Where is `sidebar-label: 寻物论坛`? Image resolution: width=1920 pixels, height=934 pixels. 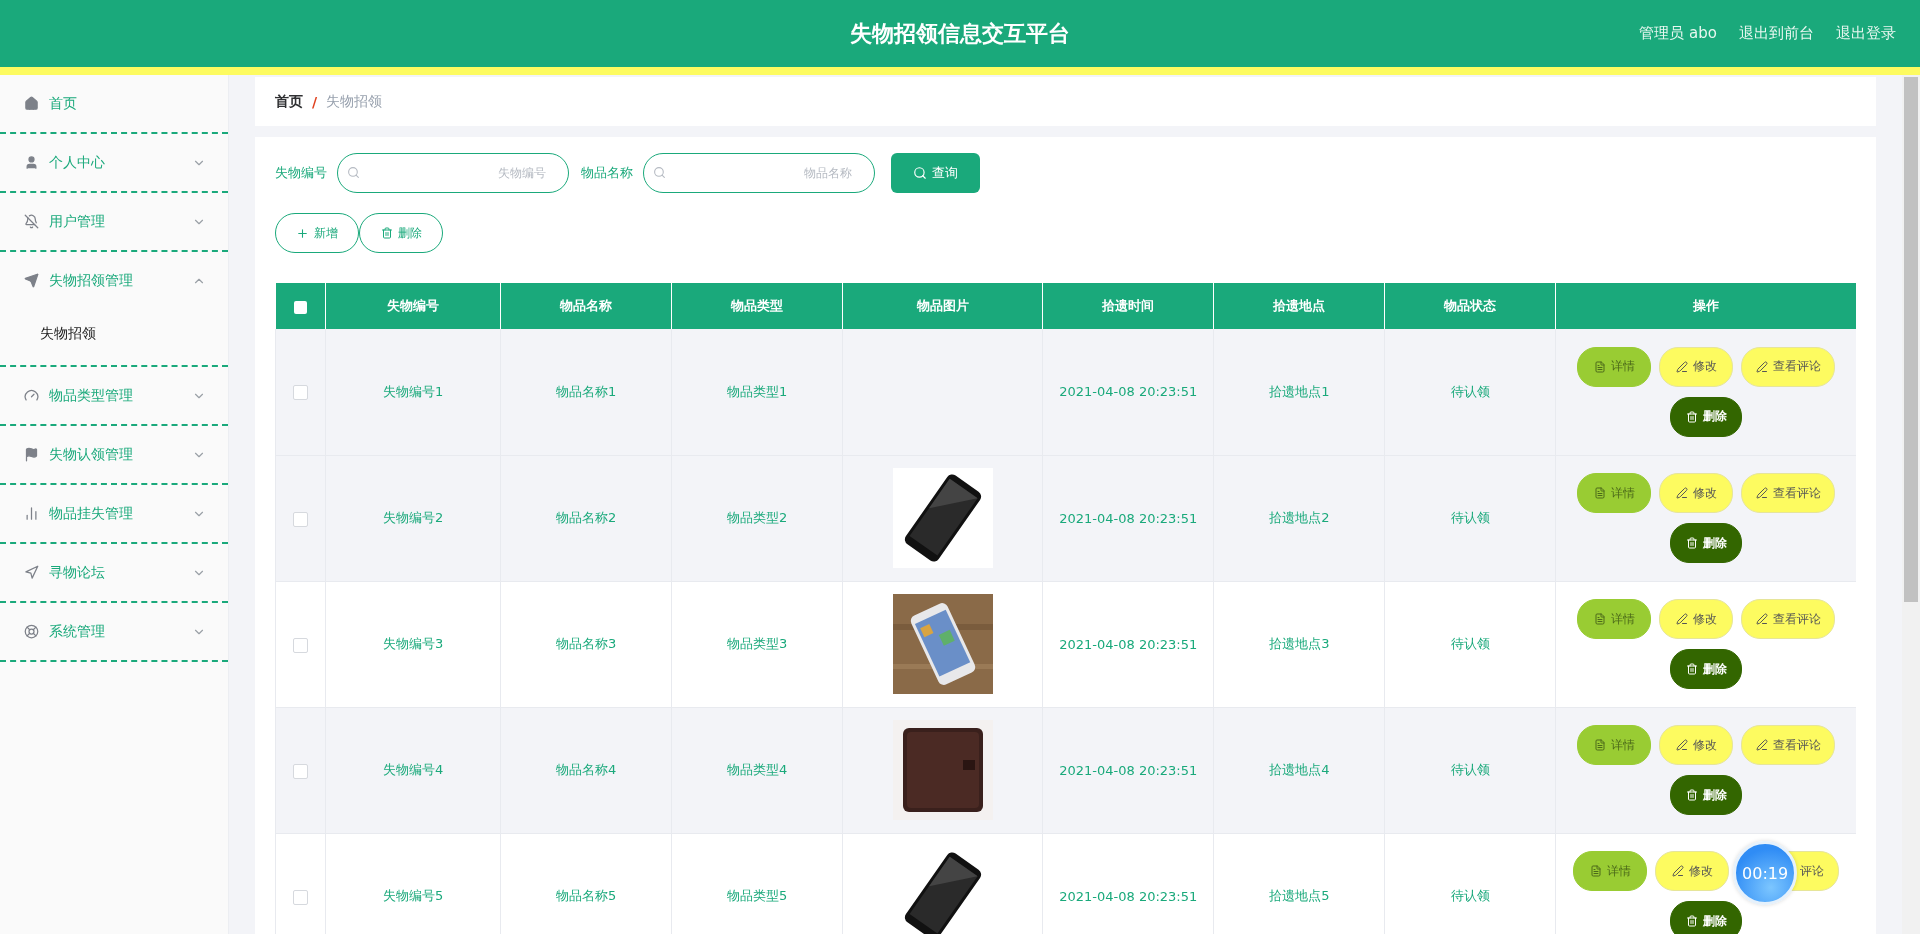 sidebar-label: 寻物论坛 is located at coordinates (77, 572).